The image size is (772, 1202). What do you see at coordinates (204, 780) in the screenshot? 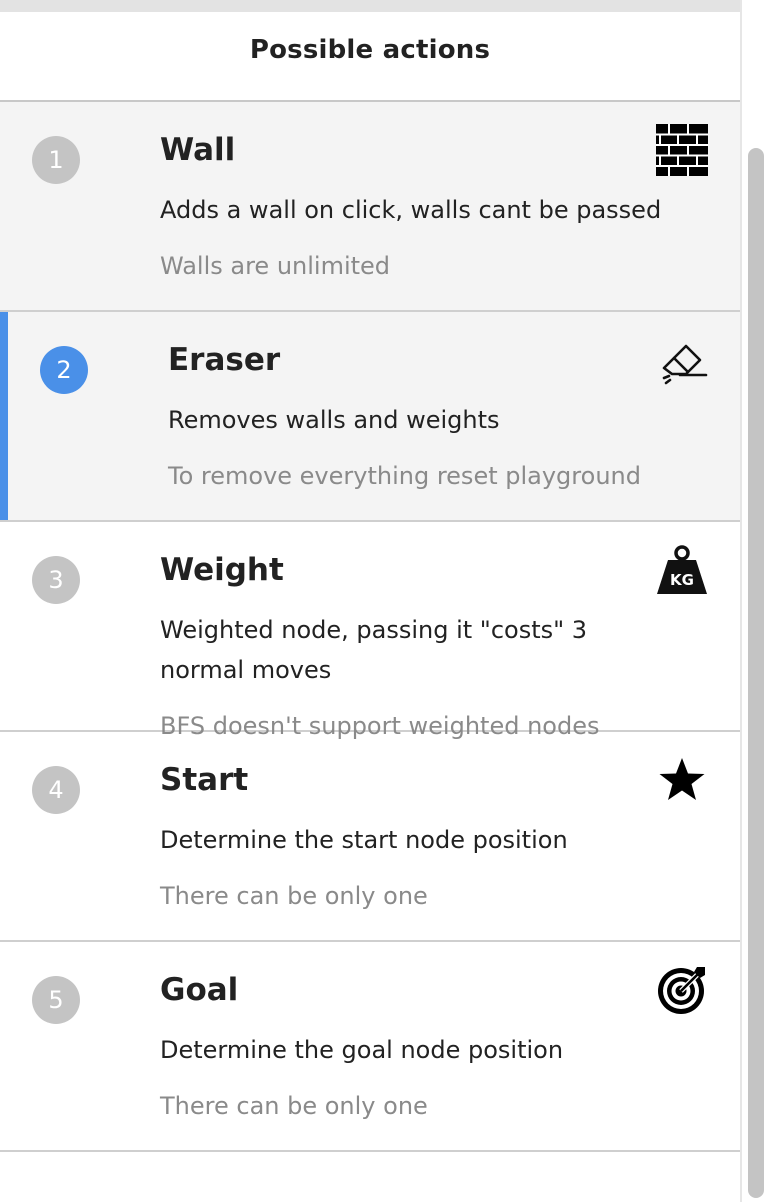
I see `item-title: Start` at bounding box center [204, 780].